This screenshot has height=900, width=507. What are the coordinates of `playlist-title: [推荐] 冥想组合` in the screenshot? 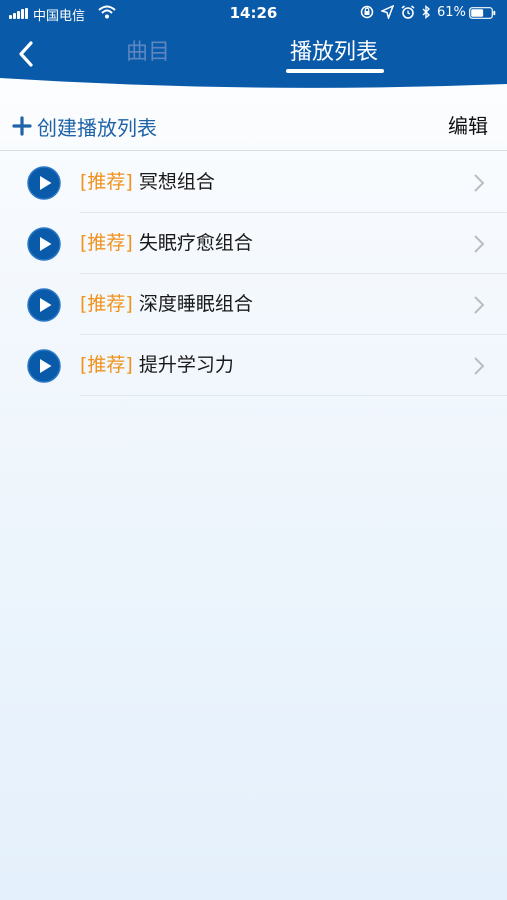 It's located at (147, 182).